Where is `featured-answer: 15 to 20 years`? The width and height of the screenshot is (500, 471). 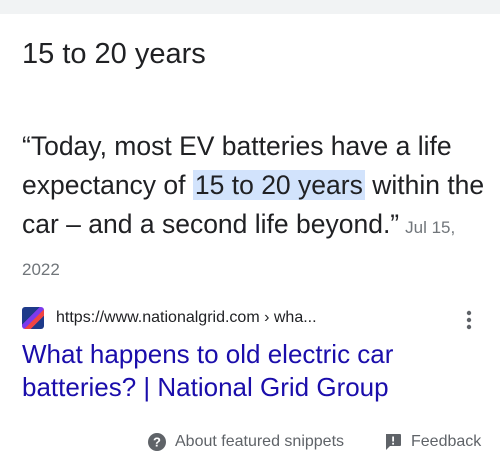 featured-answer: 15 to 20 years is located at coordinates (114, 54).